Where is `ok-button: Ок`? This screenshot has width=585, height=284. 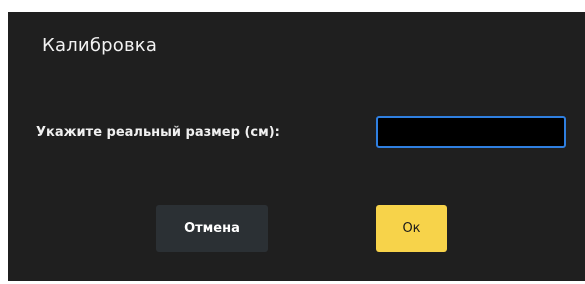
ok-button: Ок is located at coordinates (411, 228).